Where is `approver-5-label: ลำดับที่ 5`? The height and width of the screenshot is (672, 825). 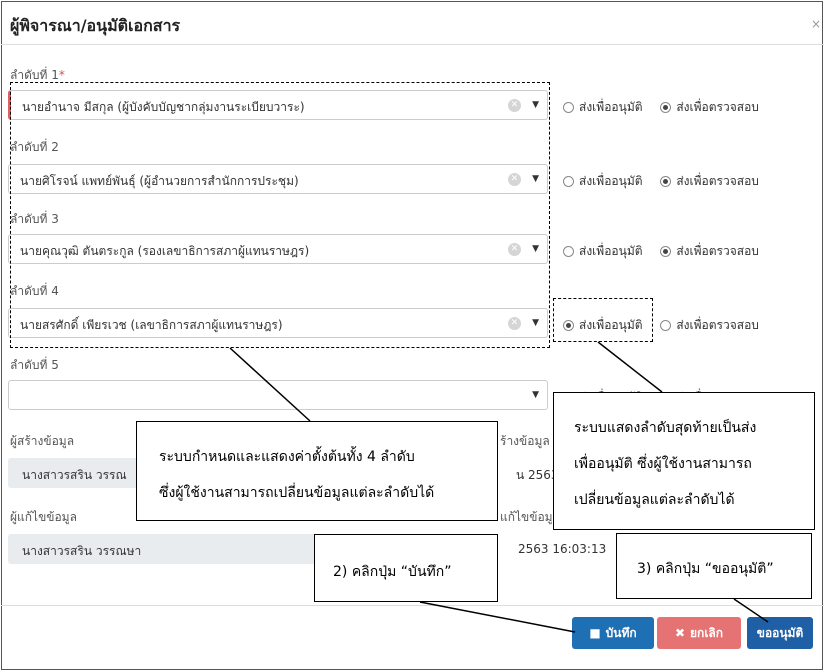
approver-5-label: ลำดับที่ 5 is located at coordinates (34, 365).